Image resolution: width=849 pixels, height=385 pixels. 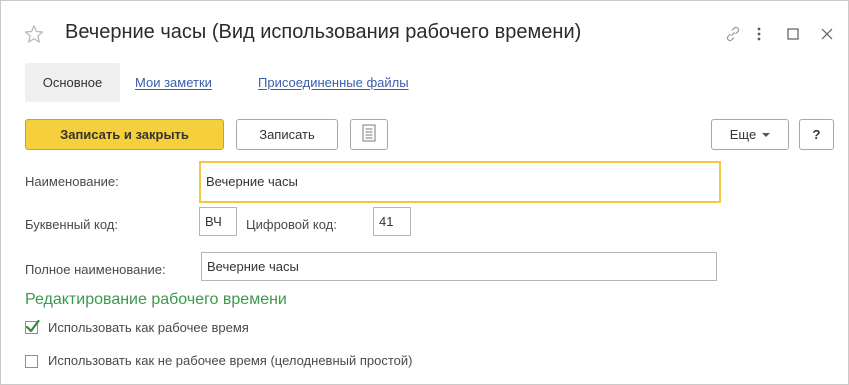 I want to click on digit-code-input: 41, so click(x=392, y=221).